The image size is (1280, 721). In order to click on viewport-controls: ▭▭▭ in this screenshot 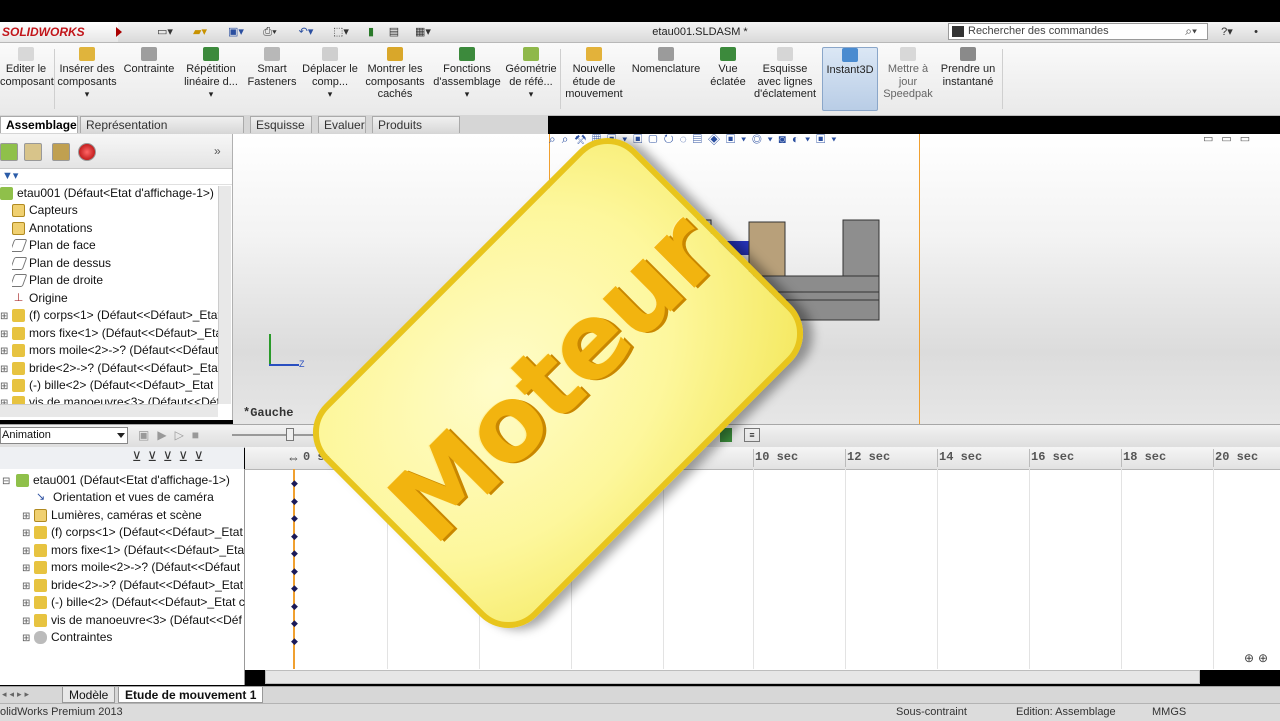, I will do `click(1230, 139)`.